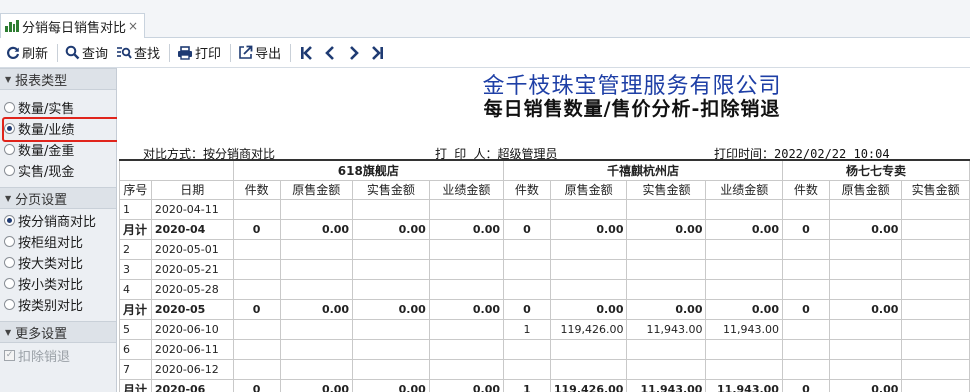  What do you see at coordinates (192, 209) in the screenshot?
I see `date-cell: 2020-04-11` at bounding box center [192, 209].